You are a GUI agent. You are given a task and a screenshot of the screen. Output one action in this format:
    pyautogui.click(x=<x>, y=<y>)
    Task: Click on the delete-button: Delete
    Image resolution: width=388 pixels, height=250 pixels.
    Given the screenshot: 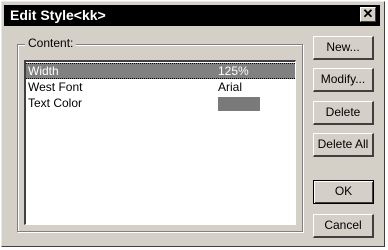 What is the action you would take?
    pyautogui.click(x=343, y=113)
    